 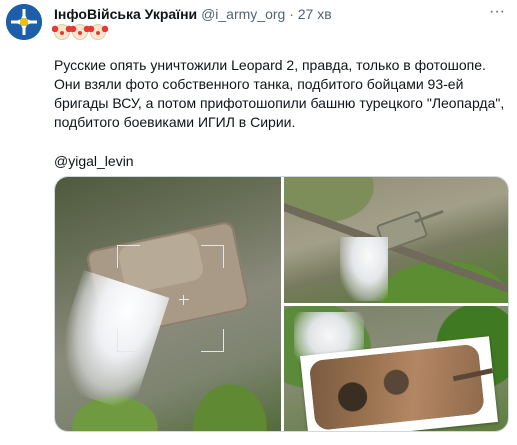 I want to click on emoji-status, so click(x=80, y=33).